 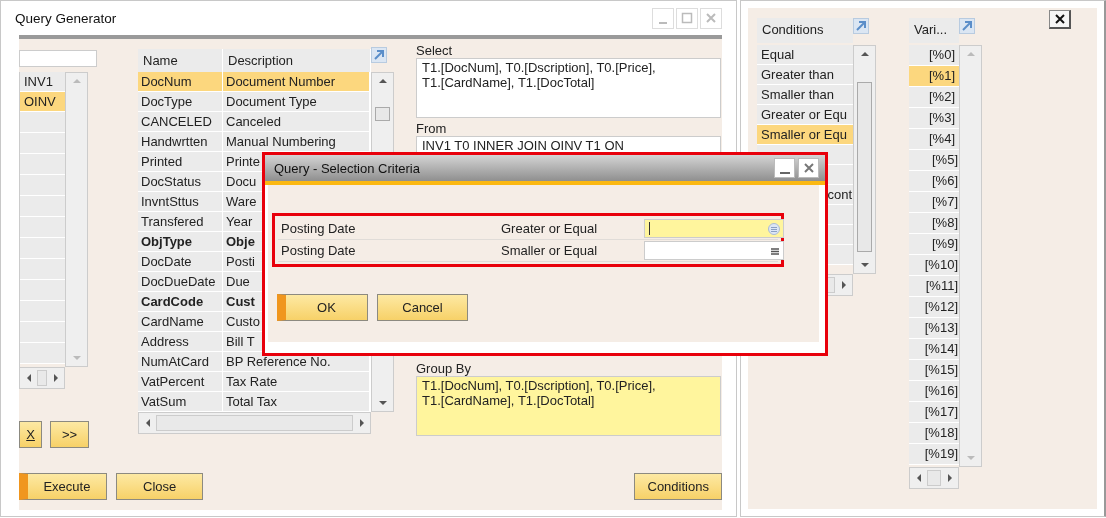 What do you see at coordinates (180, 322) in the screenshot?
I see `field-name-cell: CardName` at bounding box center [180, 322].